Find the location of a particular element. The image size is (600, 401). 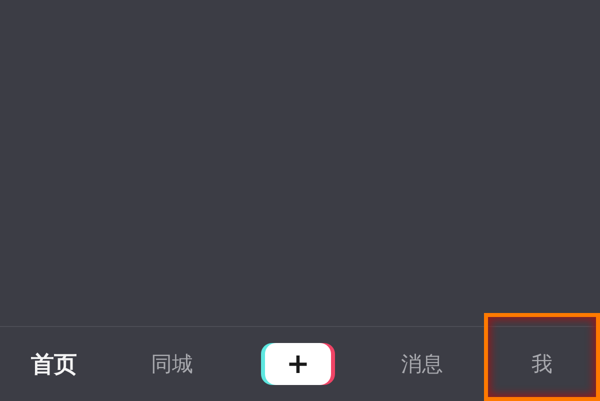

tab: 同城 is located at coordinates (172, 364).